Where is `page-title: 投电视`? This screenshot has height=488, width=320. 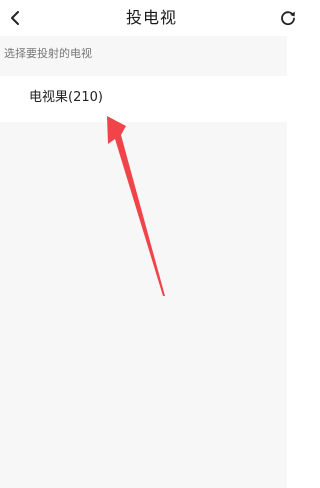
page-title: 投电视 is located at coordinates (151, 17).